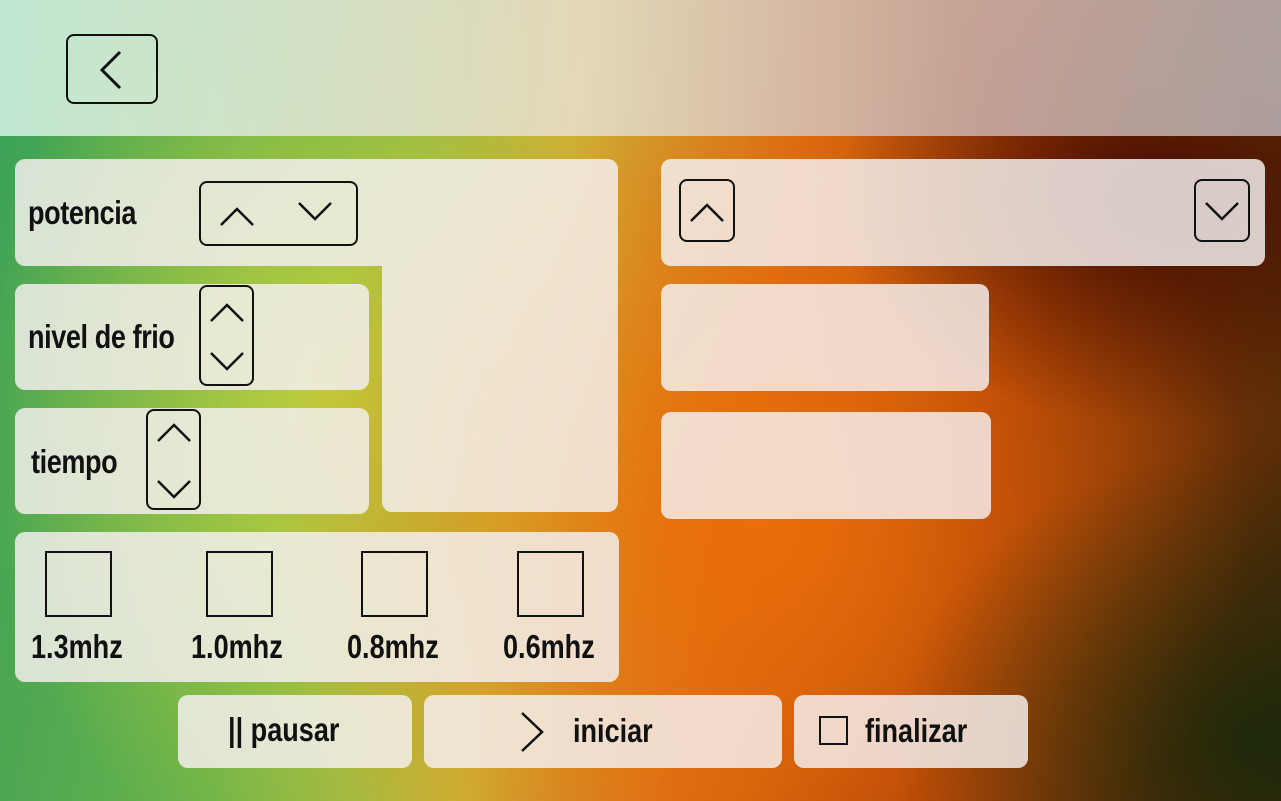  I want to click on start-button-label: iniciar, so click(613, 730).